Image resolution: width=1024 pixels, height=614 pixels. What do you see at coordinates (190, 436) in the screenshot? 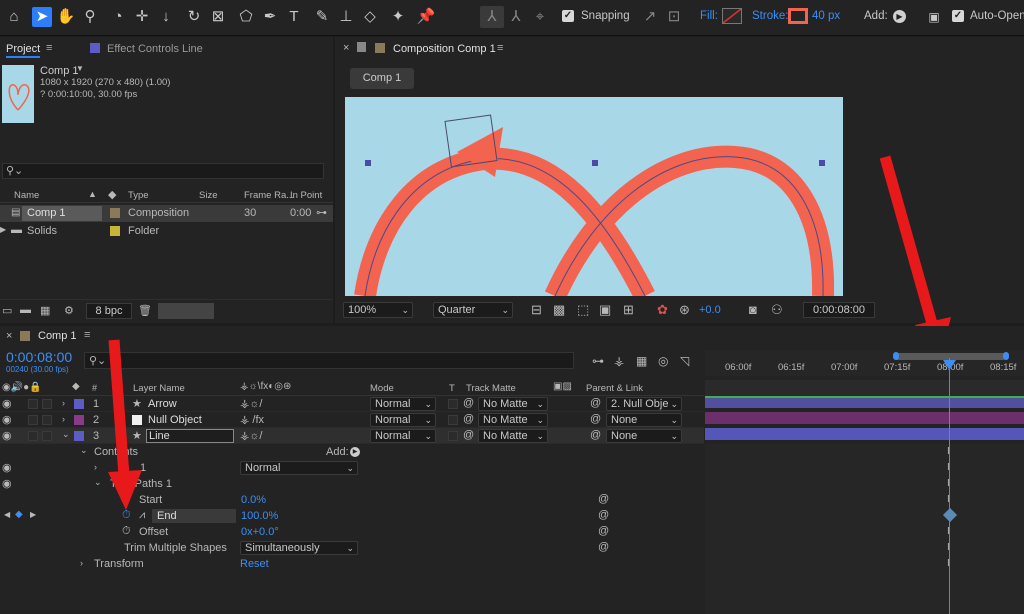
I see `layer-name-input: Line` at bounding box center [190, 436].